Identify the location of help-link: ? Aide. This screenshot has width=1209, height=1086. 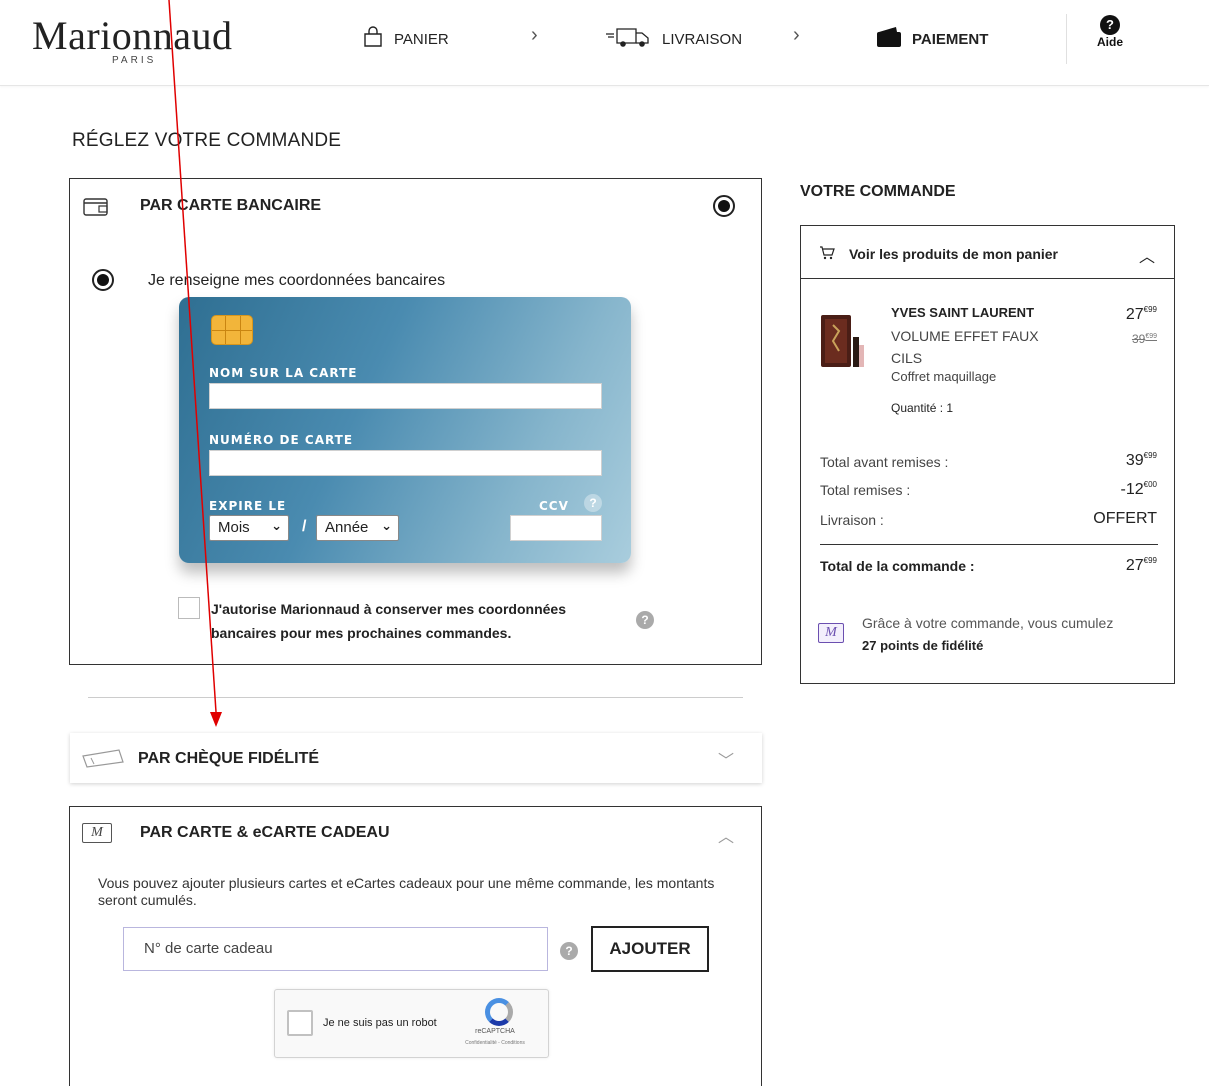
(1110, 32).